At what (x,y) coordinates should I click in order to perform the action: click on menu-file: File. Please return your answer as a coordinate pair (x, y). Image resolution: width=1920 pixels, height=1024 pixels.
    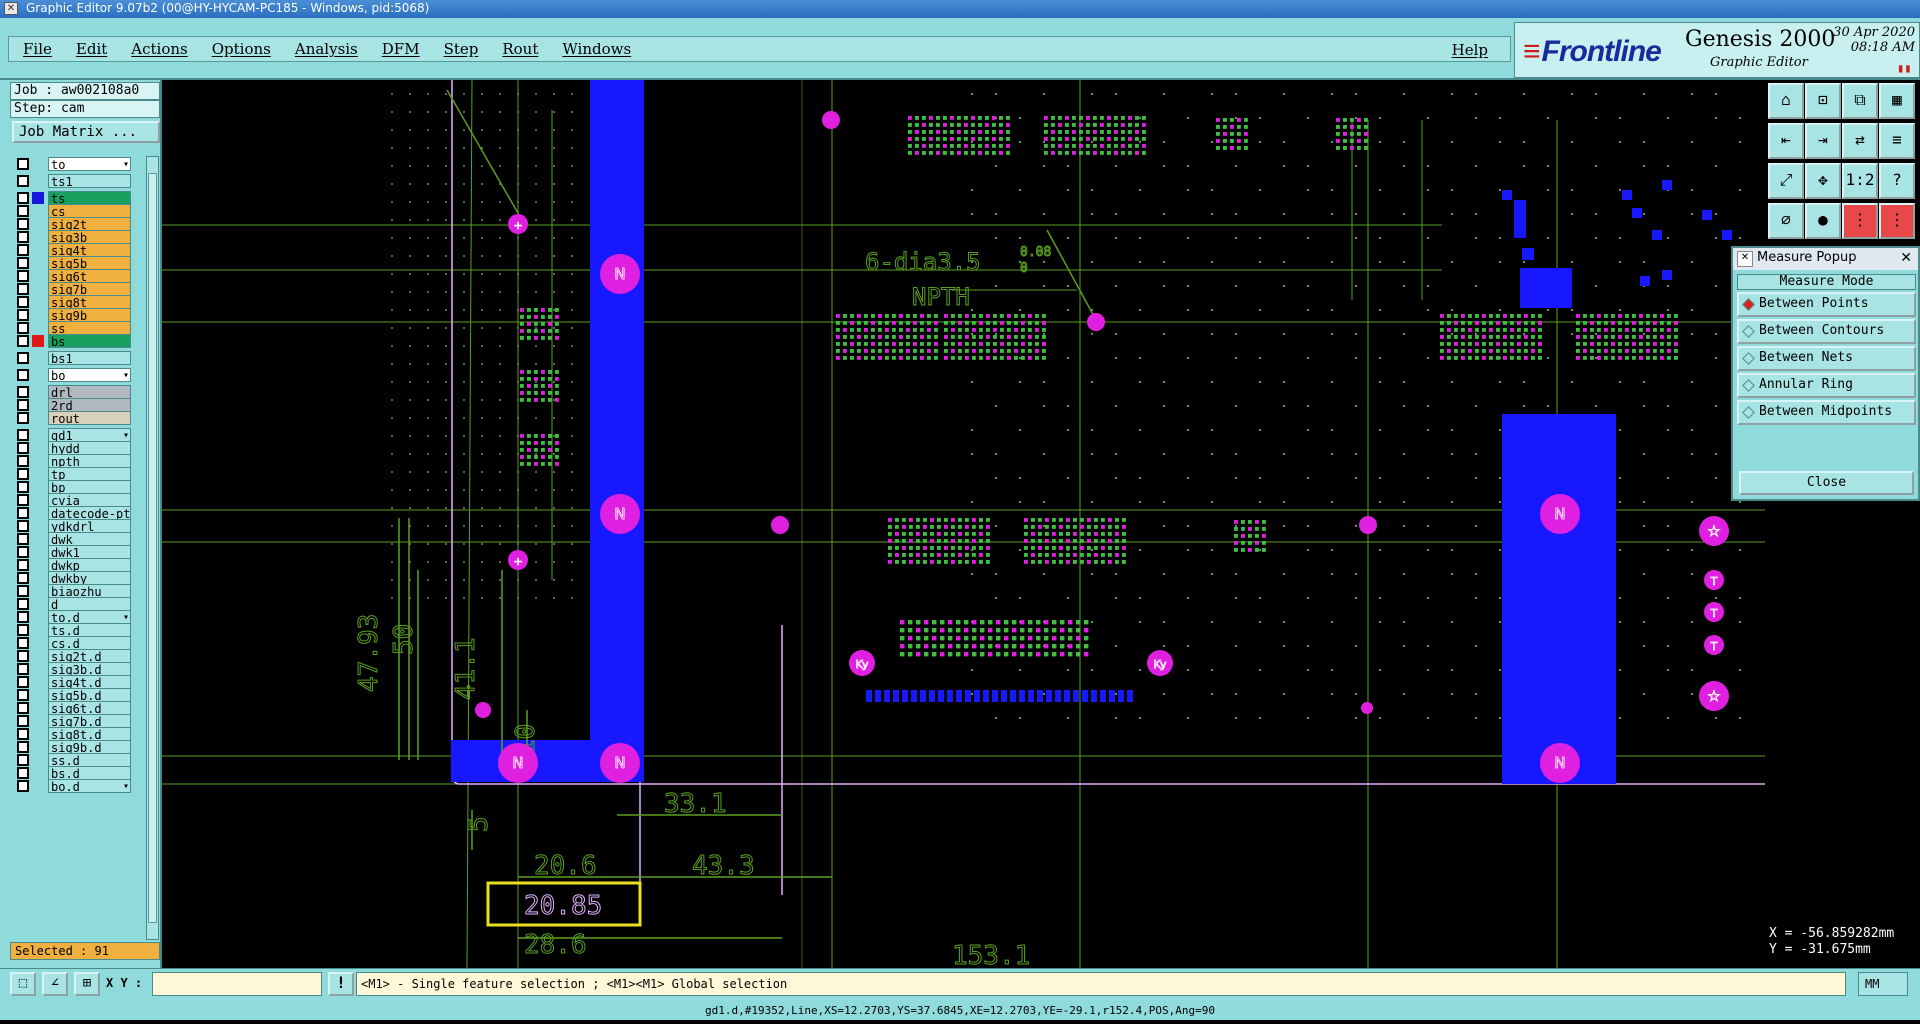
    Looking at the image, I should click on (37, 49).